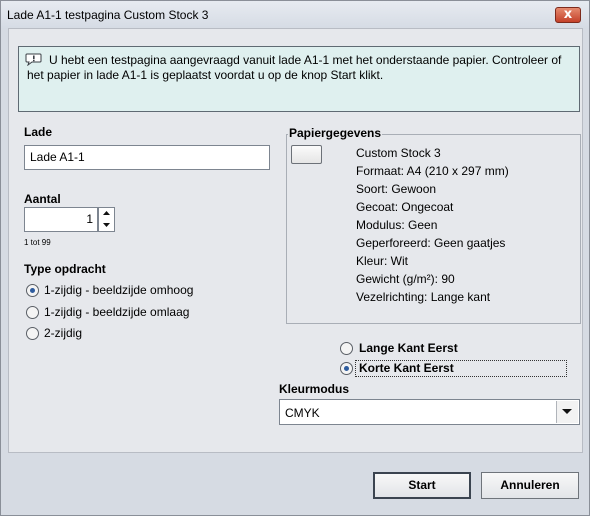  What do you see at coordinates (118, 290) in the screenshot?
I see `option-1-zijdig-omhoog-label: 1-zijdig - beeldzijde omhoog` at bounding box center [118, 290].